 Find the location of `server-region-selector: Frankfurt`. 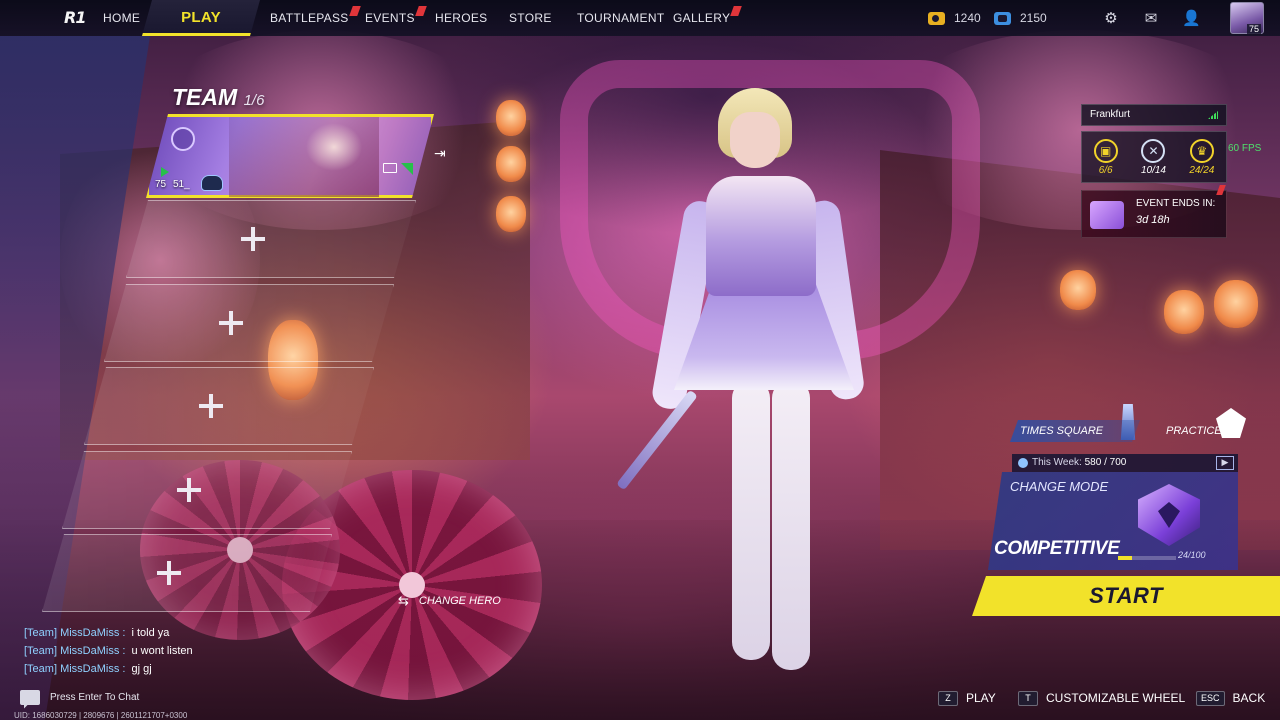

server-region-selector: Frankfurt is located at coordinates (1154, 115).